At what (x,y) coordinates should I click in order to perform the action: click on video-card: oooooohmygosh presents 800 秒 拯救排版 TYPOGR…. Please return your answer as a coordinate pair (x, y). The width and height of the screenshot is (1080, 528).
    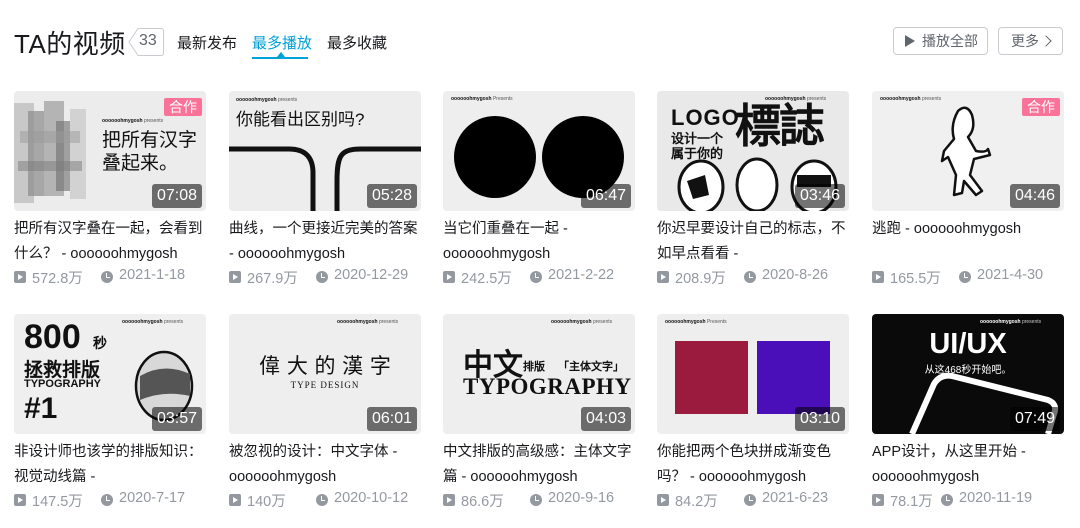
    Looking at the image, I should click on (110, 421).